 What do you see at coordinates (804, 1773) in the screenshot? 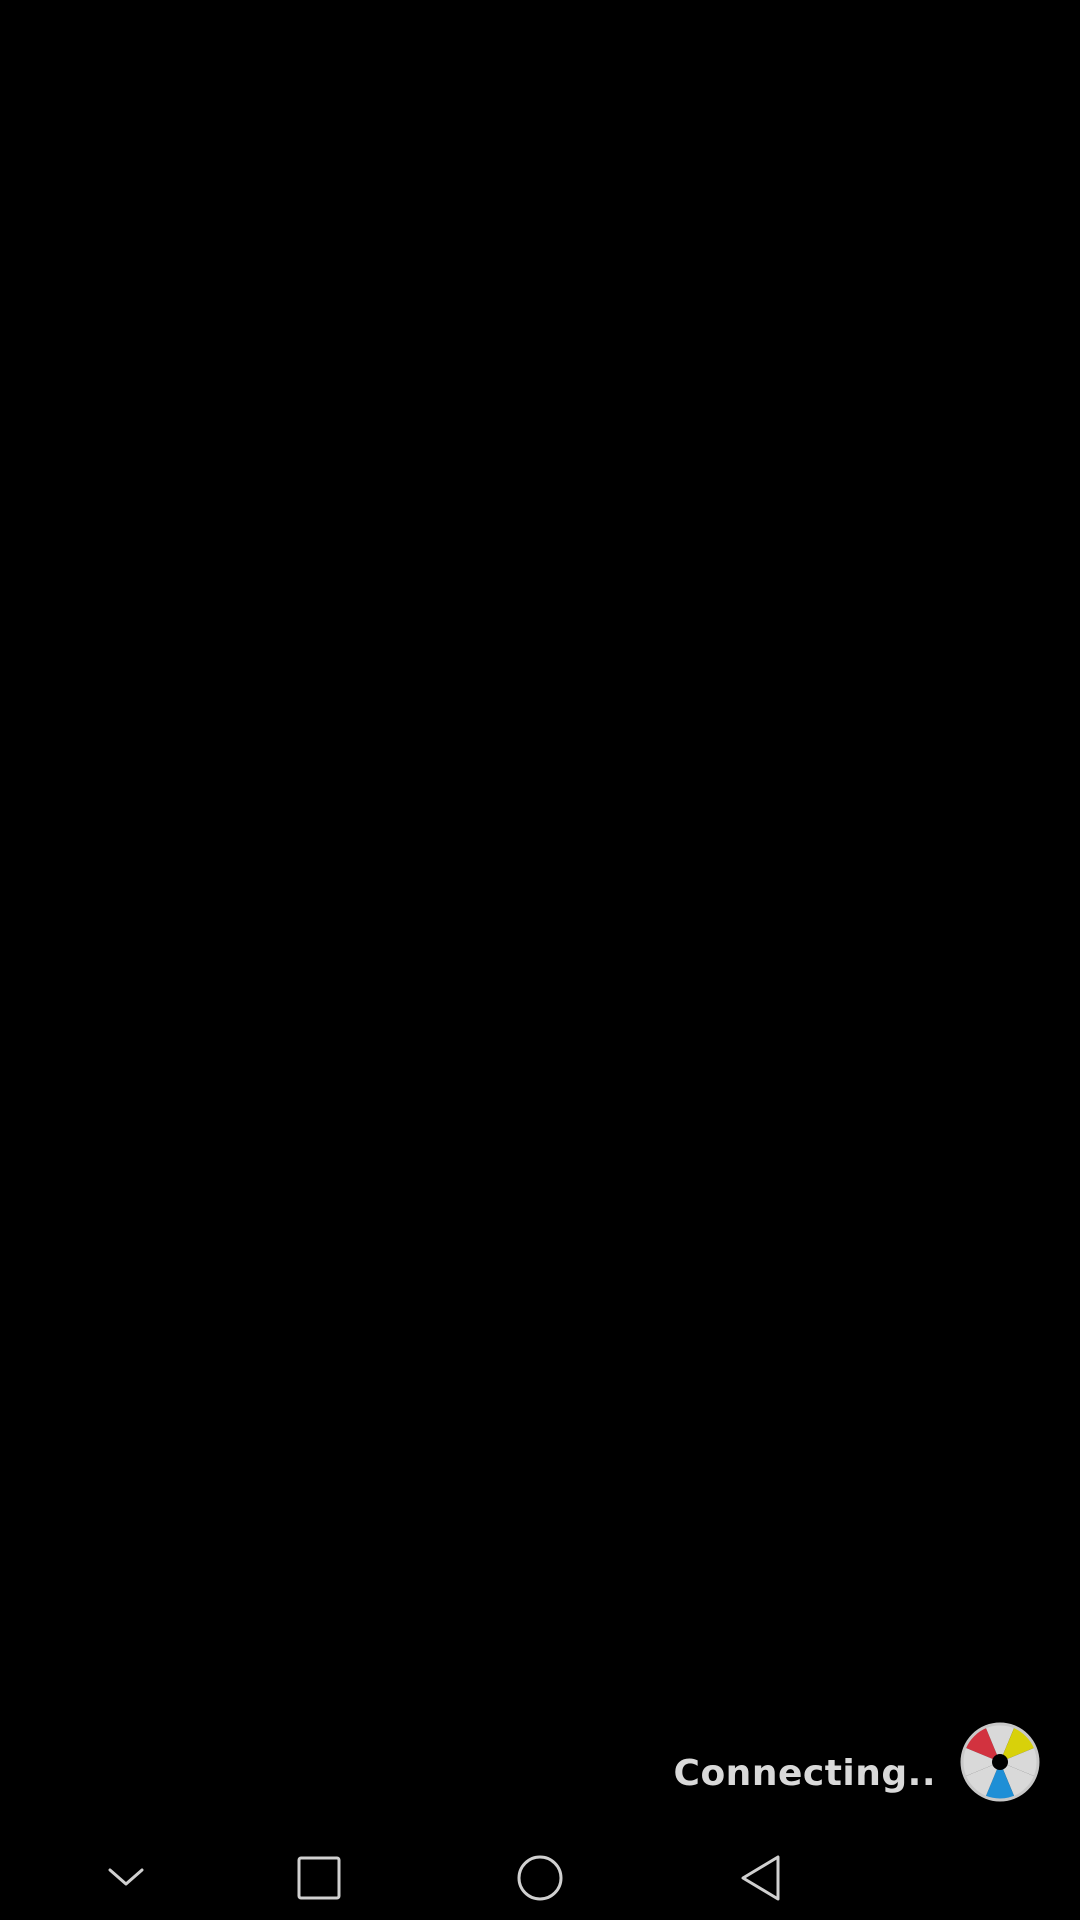
I see `connecting-label: Connecting..` at bounding box center [804, 1773].